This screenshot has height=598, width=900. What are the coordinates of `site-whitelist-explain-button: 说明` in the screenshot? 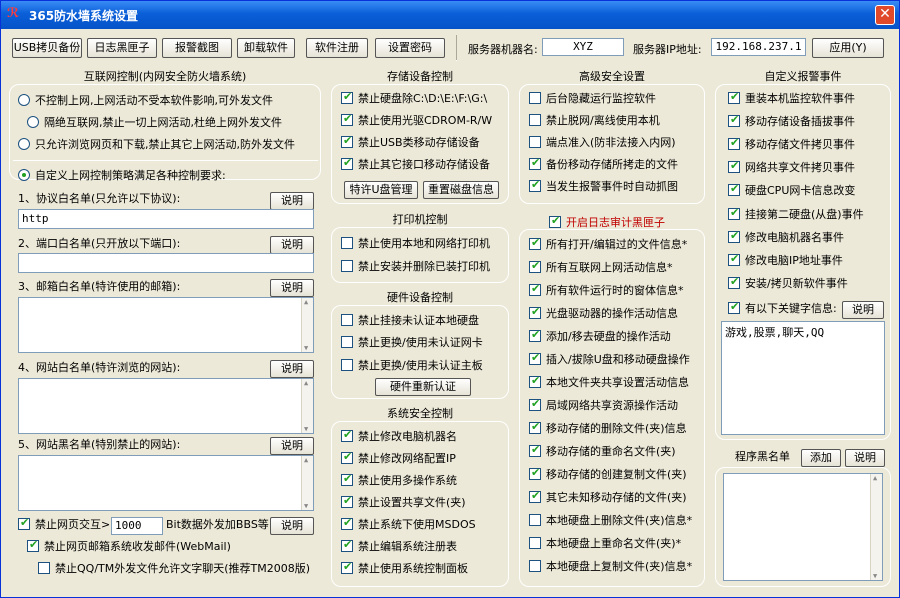 It's located at (292, 369).